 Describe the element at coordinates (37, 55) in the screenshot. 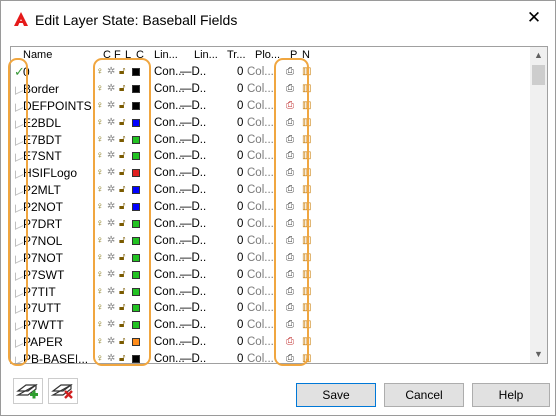

I see `column-header-name: Name` at that location.